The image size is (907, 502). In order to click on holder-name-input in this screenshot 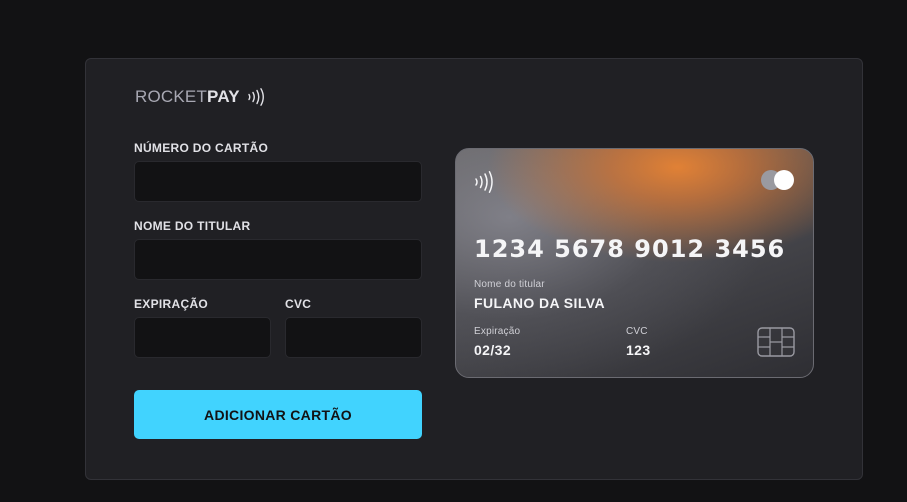, I will do `click(278, 259)`.